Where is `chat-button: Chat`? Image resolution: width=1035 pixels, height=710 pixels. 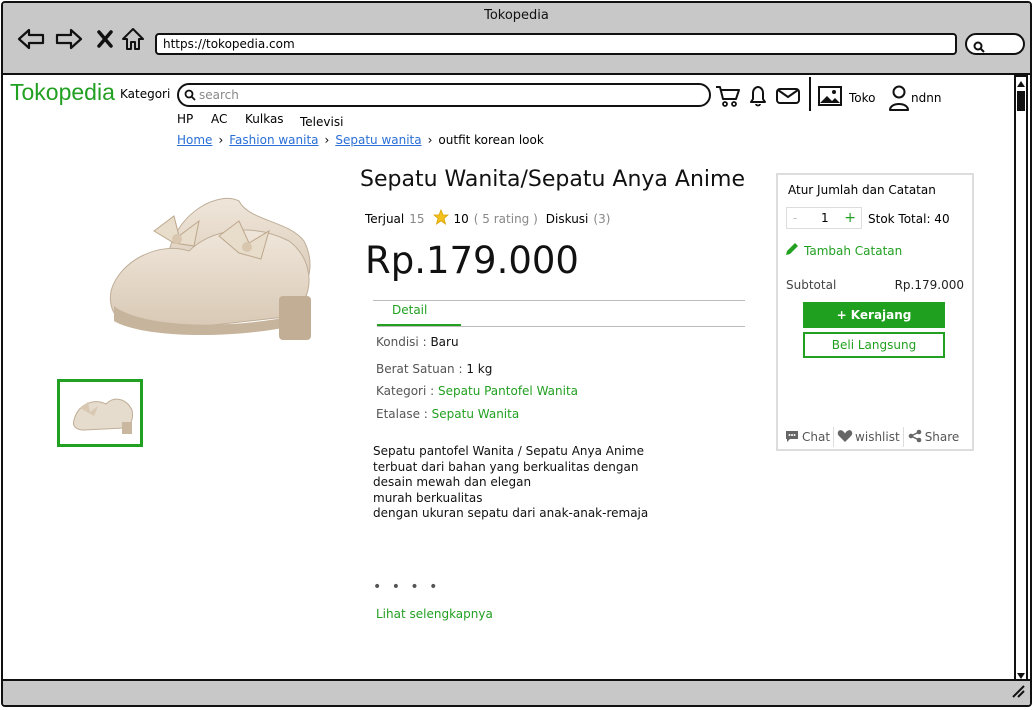 chat-button: Chat is located at coordinates (807, 437).